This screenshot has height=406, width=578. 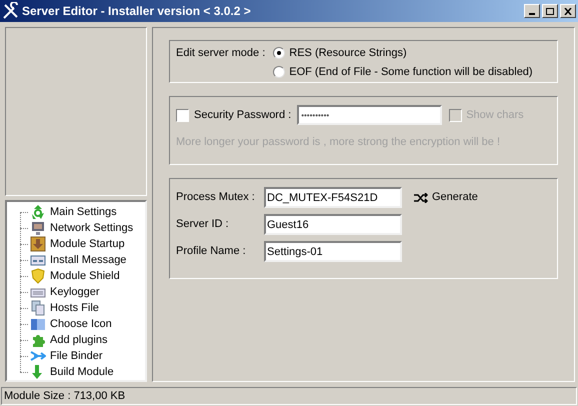 I want to click on checkbox-label: Security Password :, so click(x=243, y=115).